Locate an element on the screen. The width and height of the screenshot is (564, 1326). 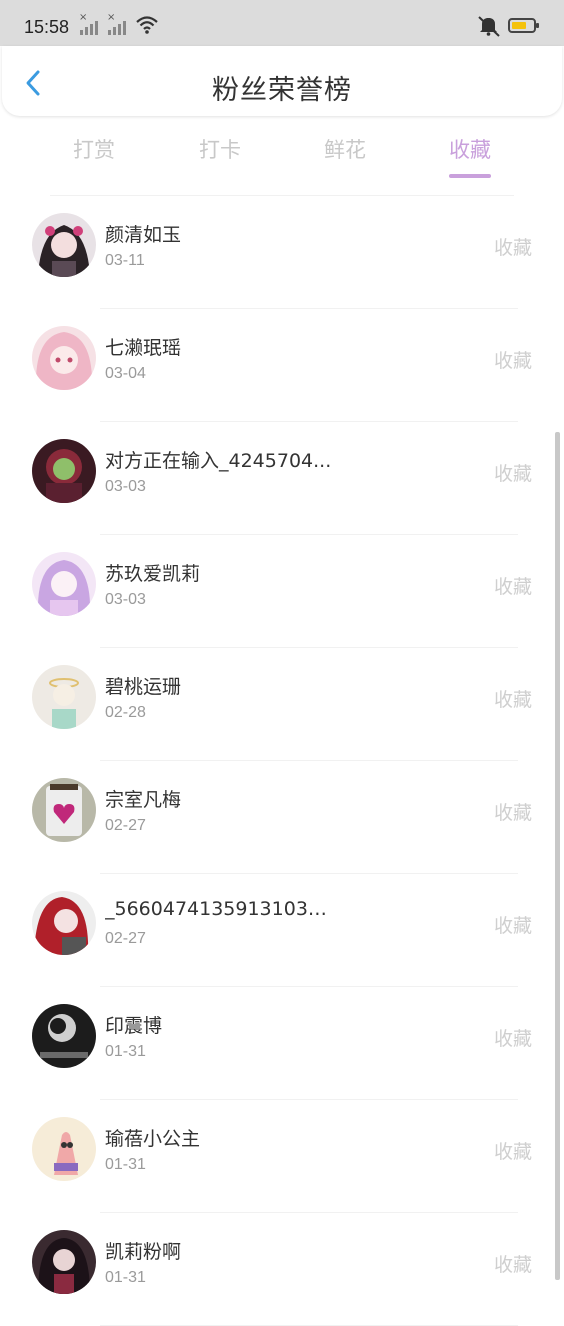
fan-name: 瑜蓓小公主 is located at coordinates (153, 1139).